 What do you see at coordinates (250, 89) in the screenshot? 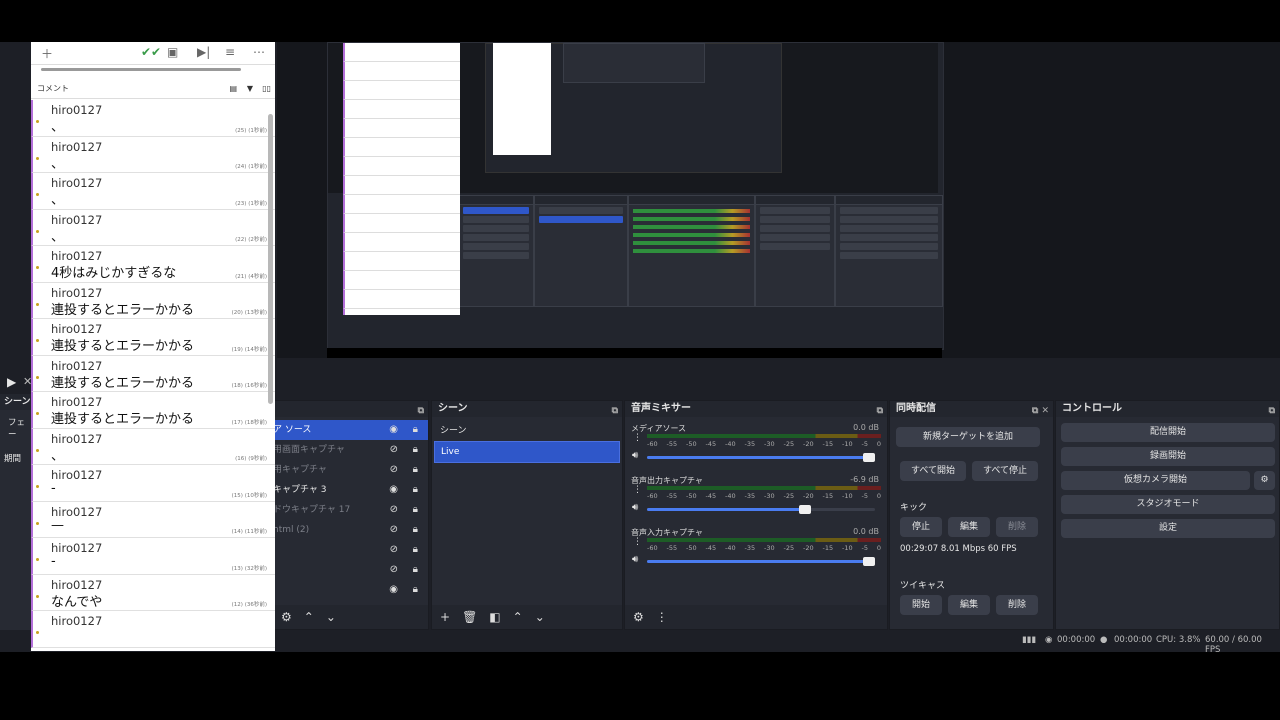
I see `filter-icon: ▼` at bounding box center [250, 89].